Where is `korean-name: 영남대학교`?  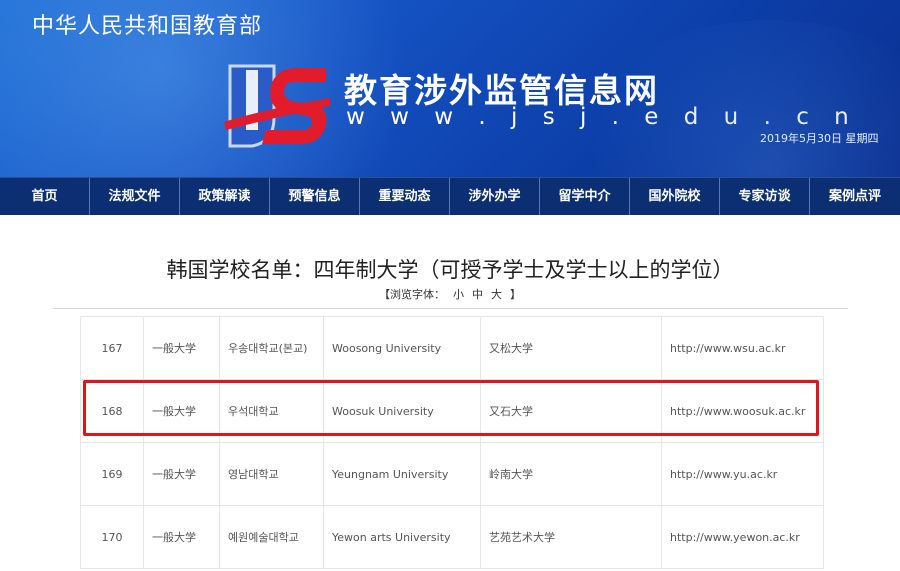
korean-name: 영남대학교 is located at coordinates (272, 474).